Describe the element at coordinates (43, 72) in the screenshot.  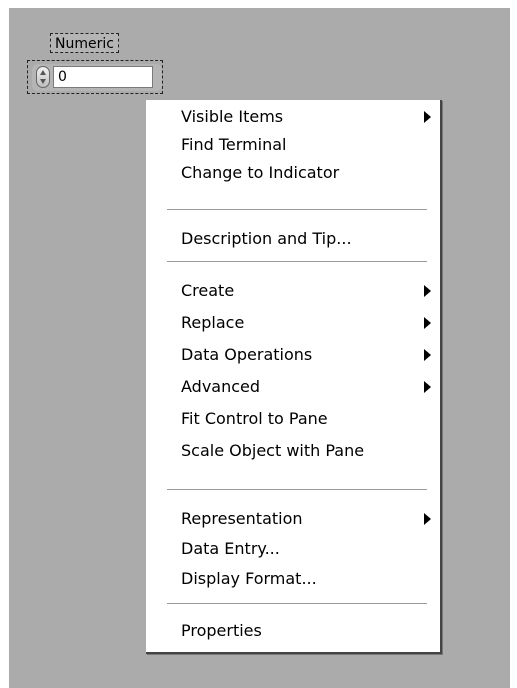
I see `increment-arrow-icon` at that location.